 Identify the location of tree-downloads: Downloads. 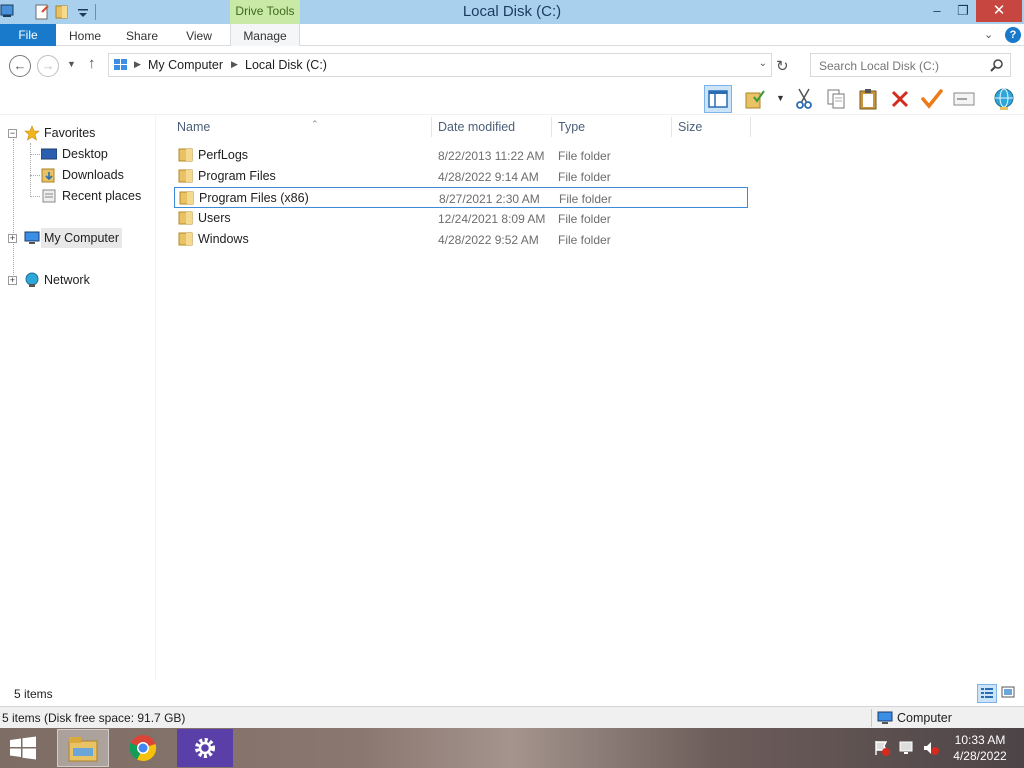
(95, 175).